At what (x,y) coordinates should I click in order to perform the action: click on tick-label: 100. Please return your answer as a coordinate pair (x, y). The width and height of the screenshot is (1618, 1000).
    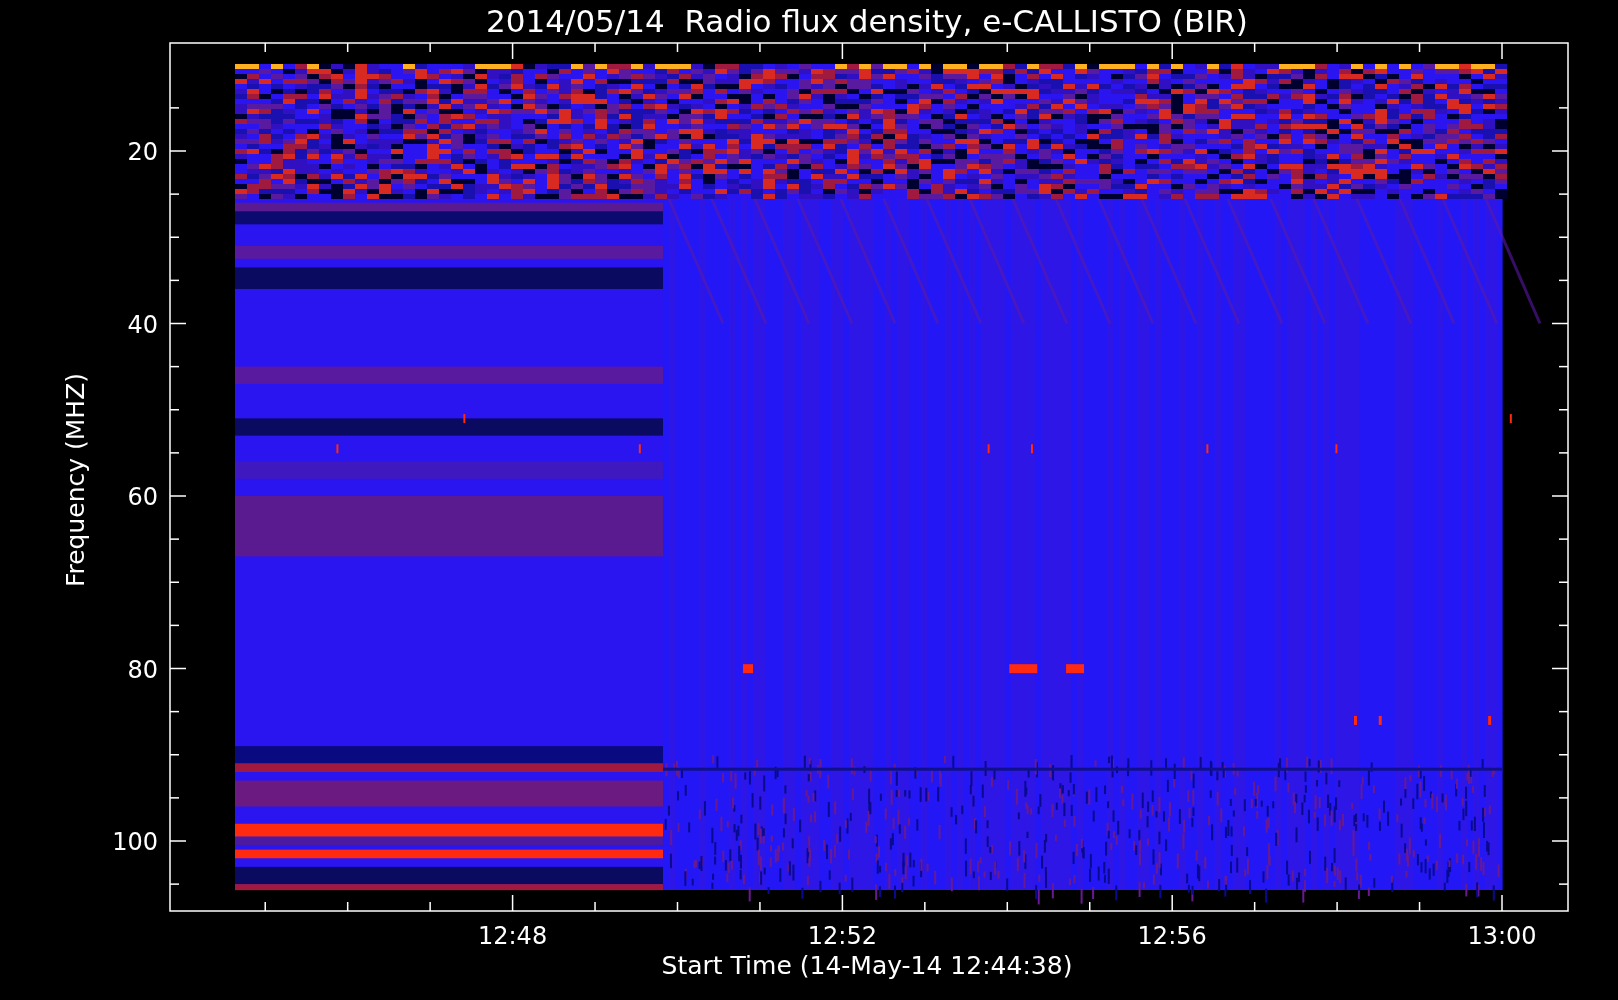
    Looking at the image, I should click on (135, 842).